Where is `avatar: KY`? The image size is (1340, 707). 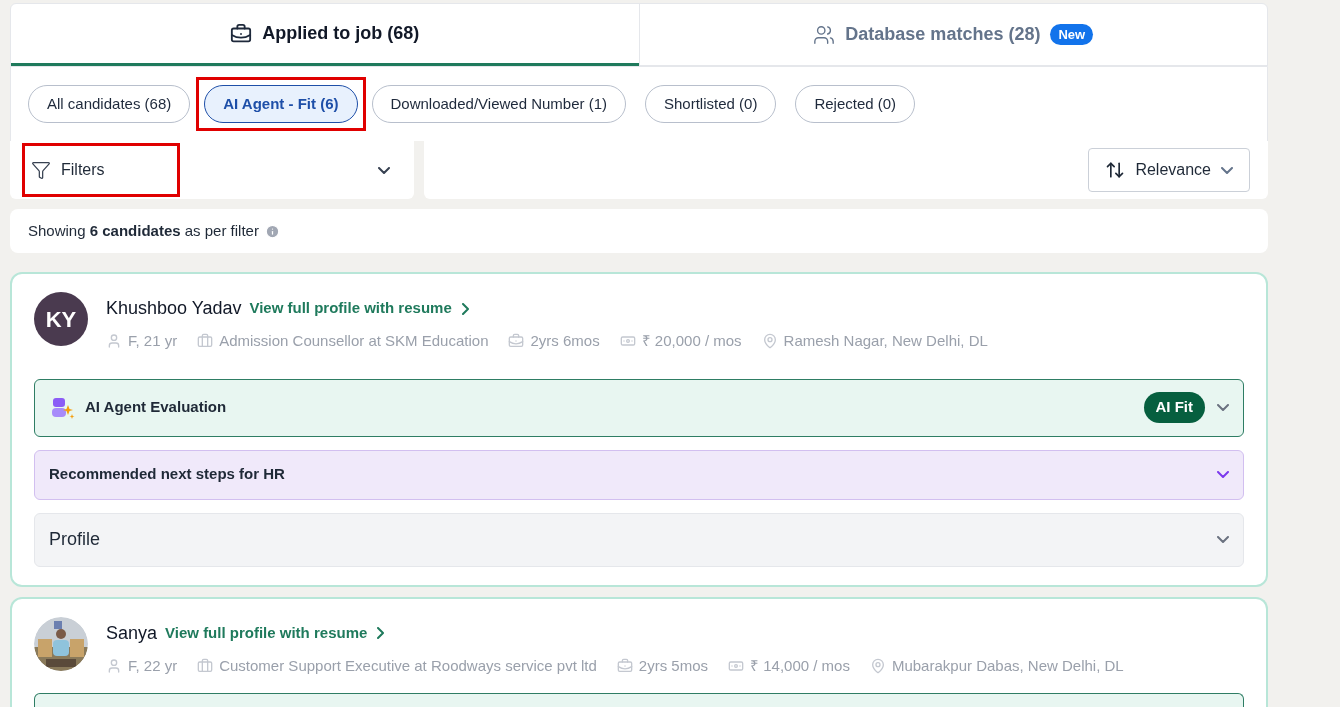 avatar: KY is located at coordinates (61, 319).